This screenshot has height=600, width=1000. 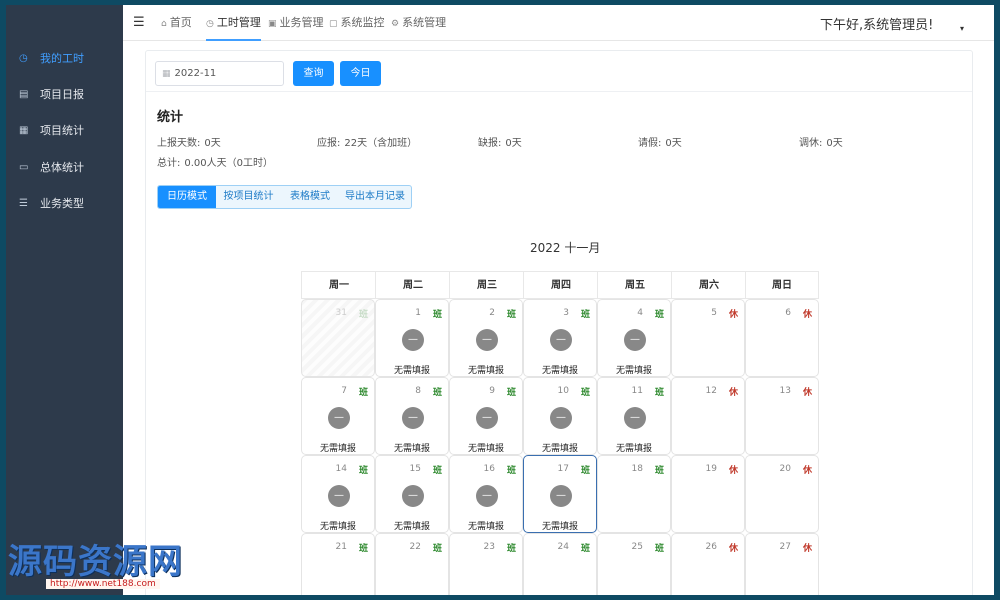 What do you see at coordinates (560, 338) in the screenshot?
I see `calendar-day: 3 班 — 无需填报` at bounding box center [560, 338].